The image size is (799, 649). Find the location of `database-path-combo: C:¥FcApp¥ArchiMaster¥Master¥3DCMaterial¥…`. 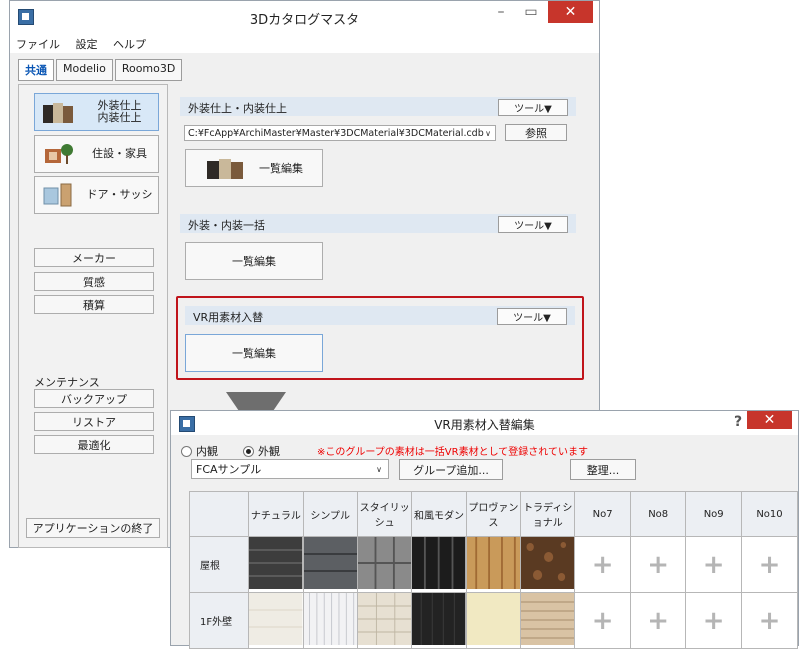

database-path-combo: C:¥FcApp¥ArchiMaster¥Master¥3DCMaterial¥… is located at coordinates (340, 133).